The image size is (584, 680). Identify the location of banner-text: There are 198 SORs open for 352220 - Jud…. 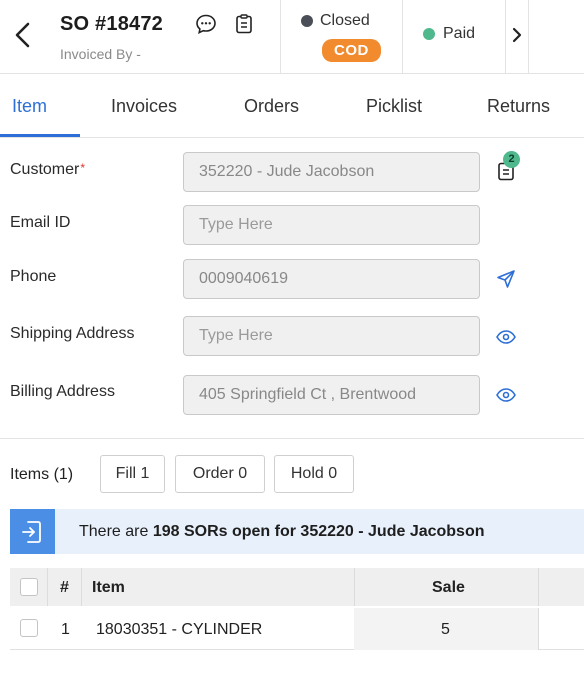
(282, 531).